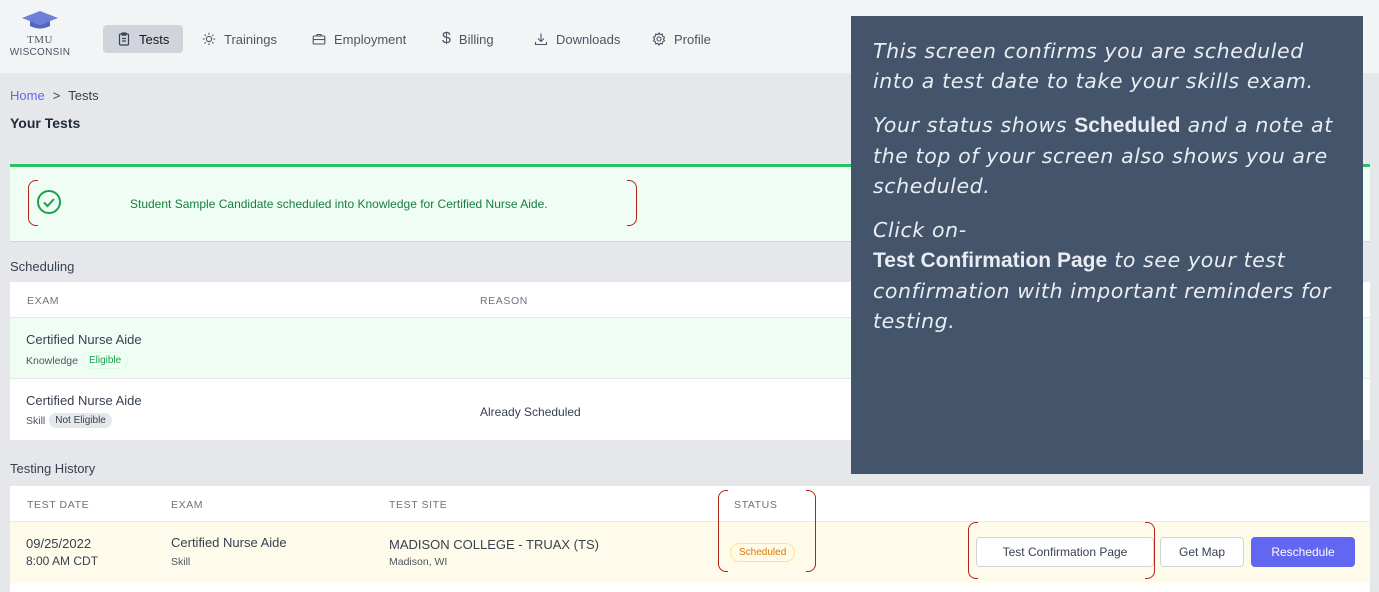 The width and height of the screenshot is (1379, 592). Describe the element at coordinates (446, 38) in the screenshot. I see `dollar-icon: $` at that location.